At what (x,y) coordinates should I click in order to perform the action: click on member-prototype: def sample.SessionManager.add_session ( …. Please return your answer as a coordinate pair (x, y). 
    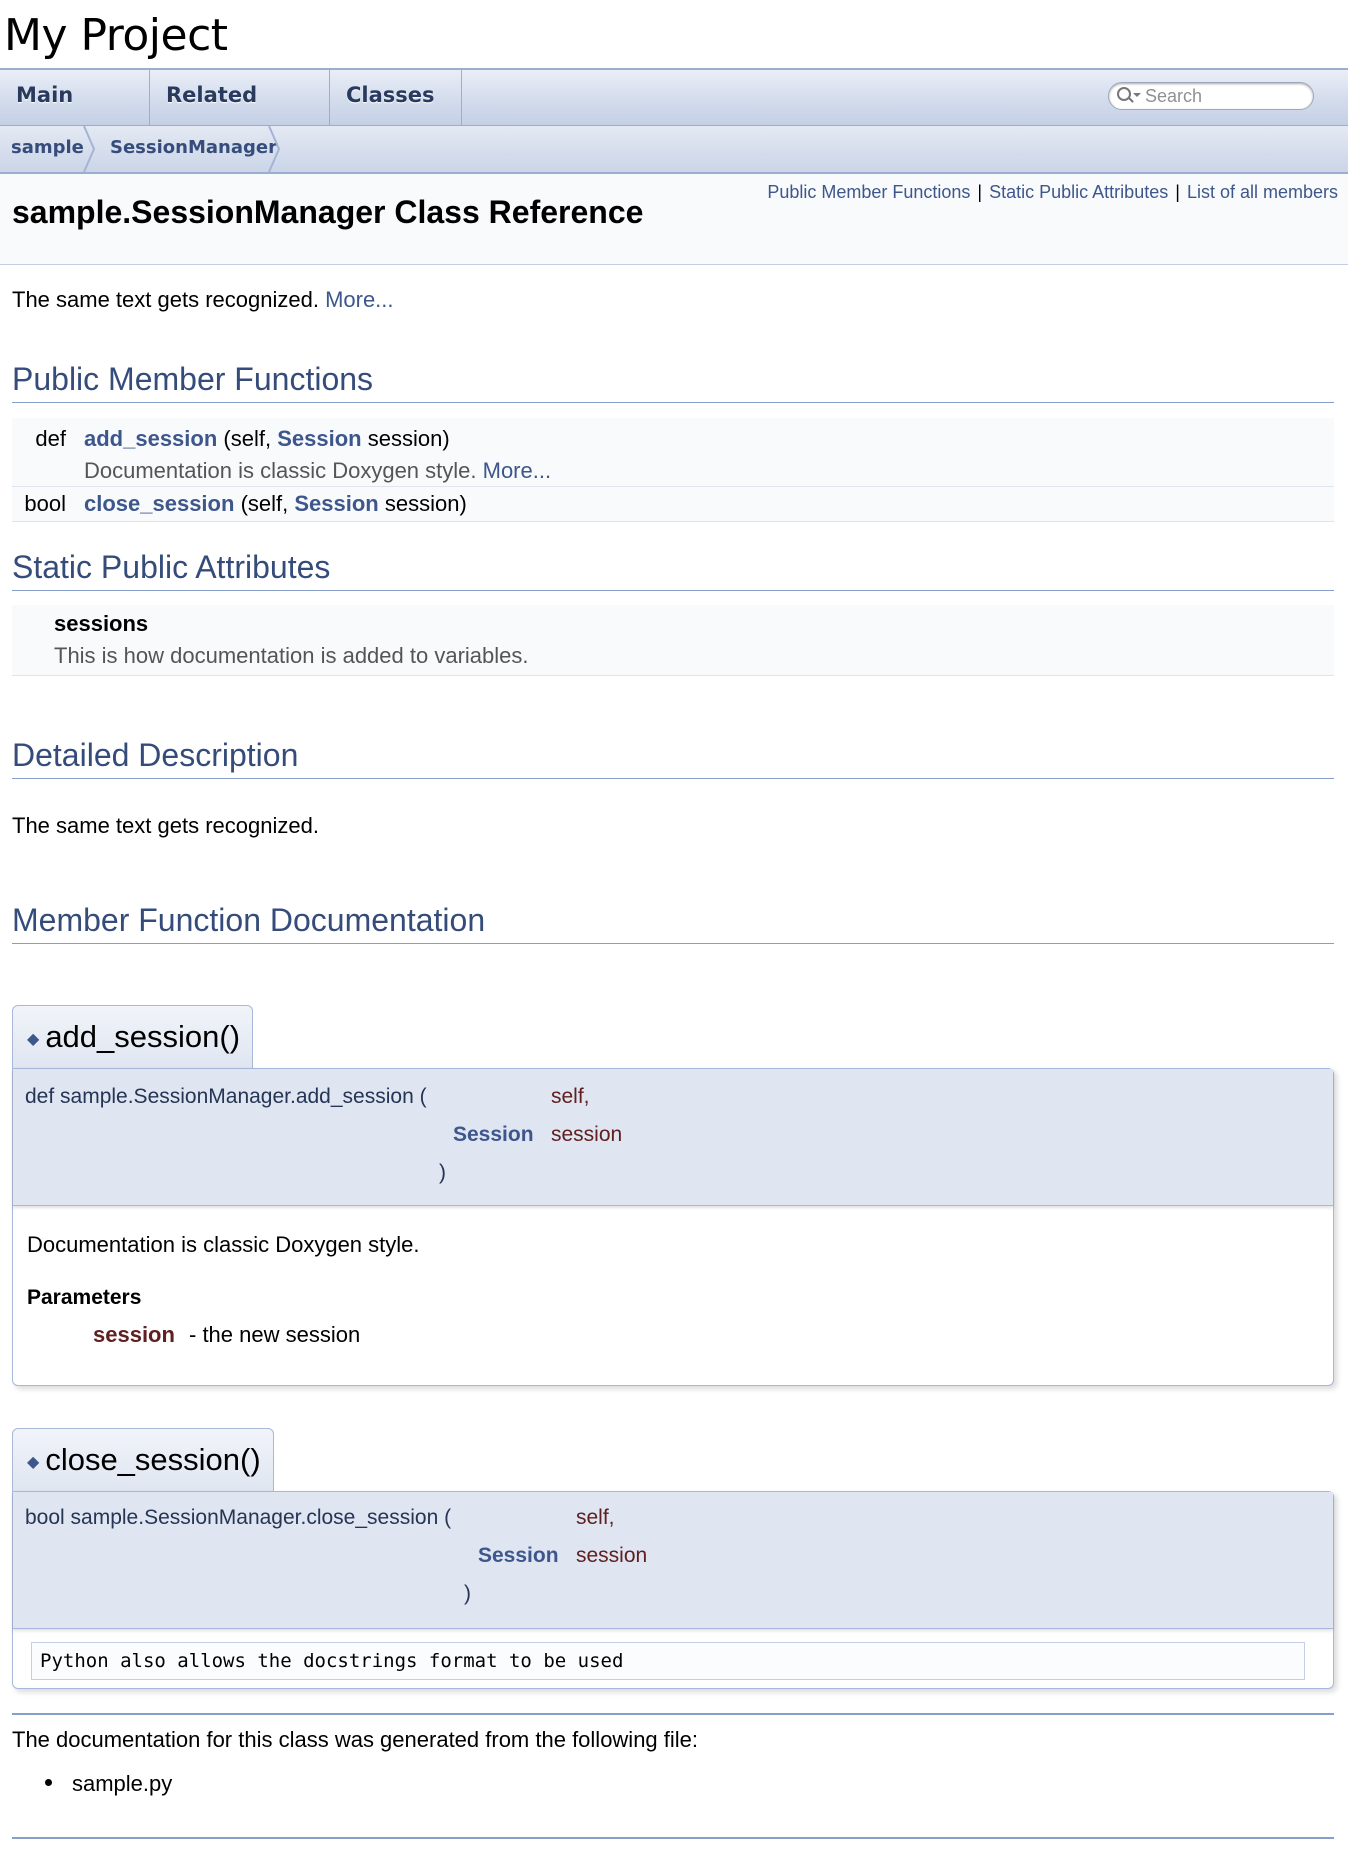
    Looking at the image, I should click on (673, 1137).